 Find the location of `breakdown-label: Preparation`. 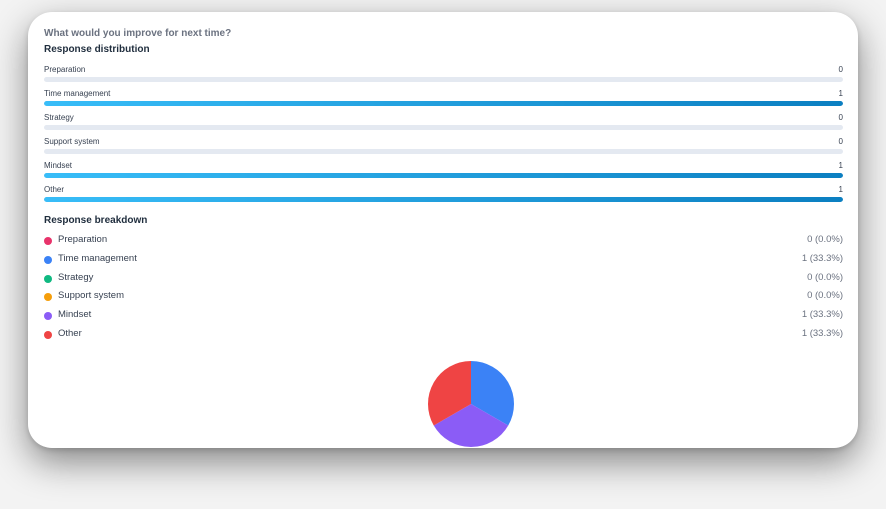

breakdown-label: Preparation is located at coordinates (83, 239).